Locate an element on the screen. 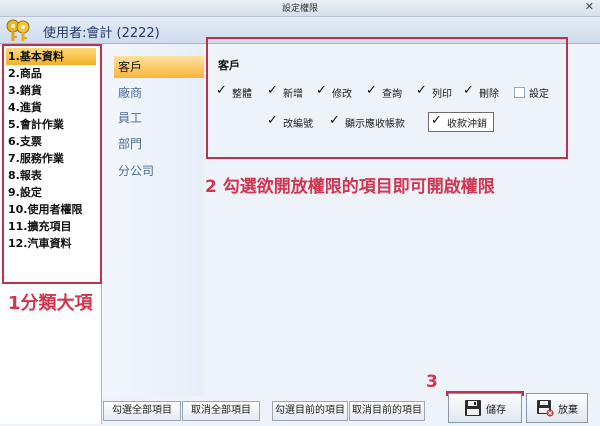 The image size is (600, 426). discard-button-label: 放棄 is located at coordinates (568, 410).